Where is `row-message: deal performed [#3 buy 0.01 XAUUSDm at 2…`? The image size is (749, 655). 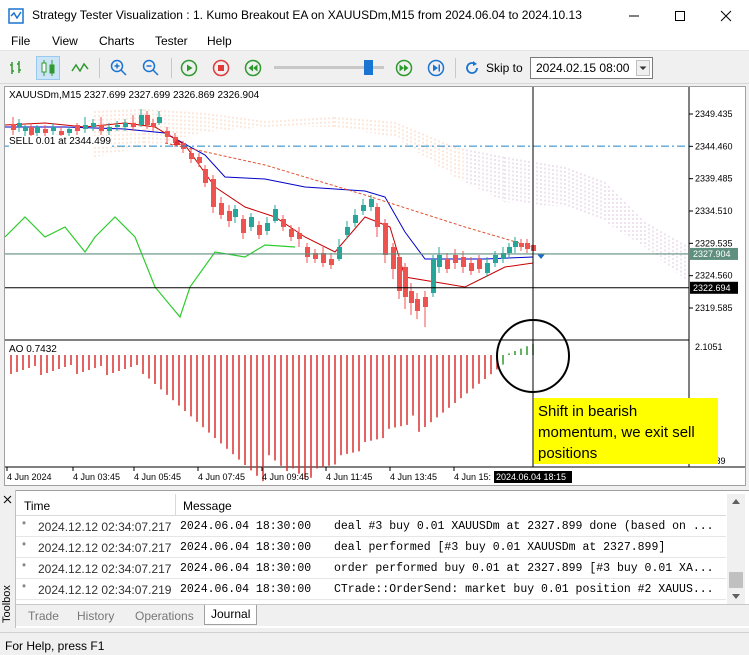 row-message: deal performed [#3 buy 0.01 XAUUSDm at 2… is located at coordinates (500, 547).